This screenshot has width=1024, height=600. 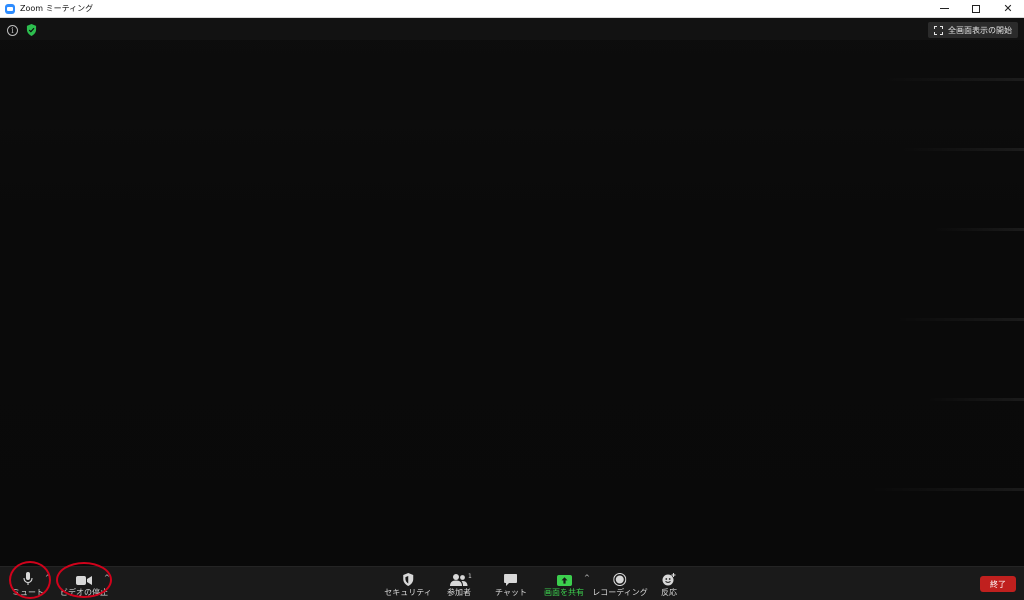 I want to click on close-icon: ✕, so click(x=1008, y=8).